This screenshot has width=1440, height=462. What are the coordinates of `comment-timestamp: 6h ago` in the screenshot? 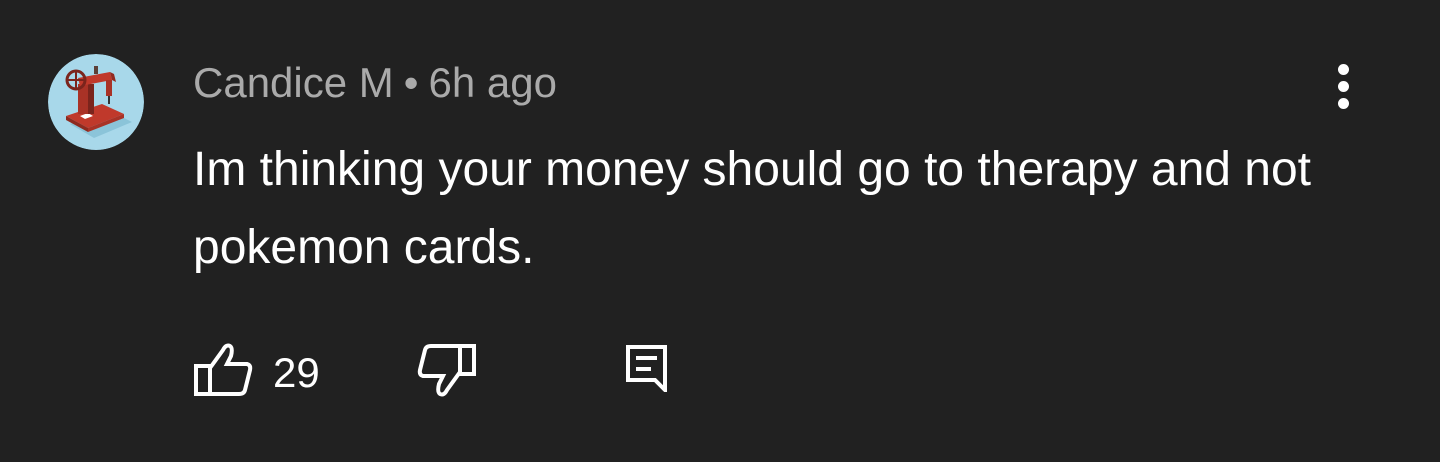 It's located at (492, 82).